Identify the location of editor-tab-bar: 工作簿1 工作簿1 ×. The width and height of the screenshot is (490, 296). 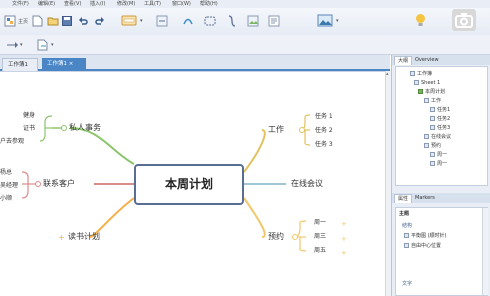
(195, 63).